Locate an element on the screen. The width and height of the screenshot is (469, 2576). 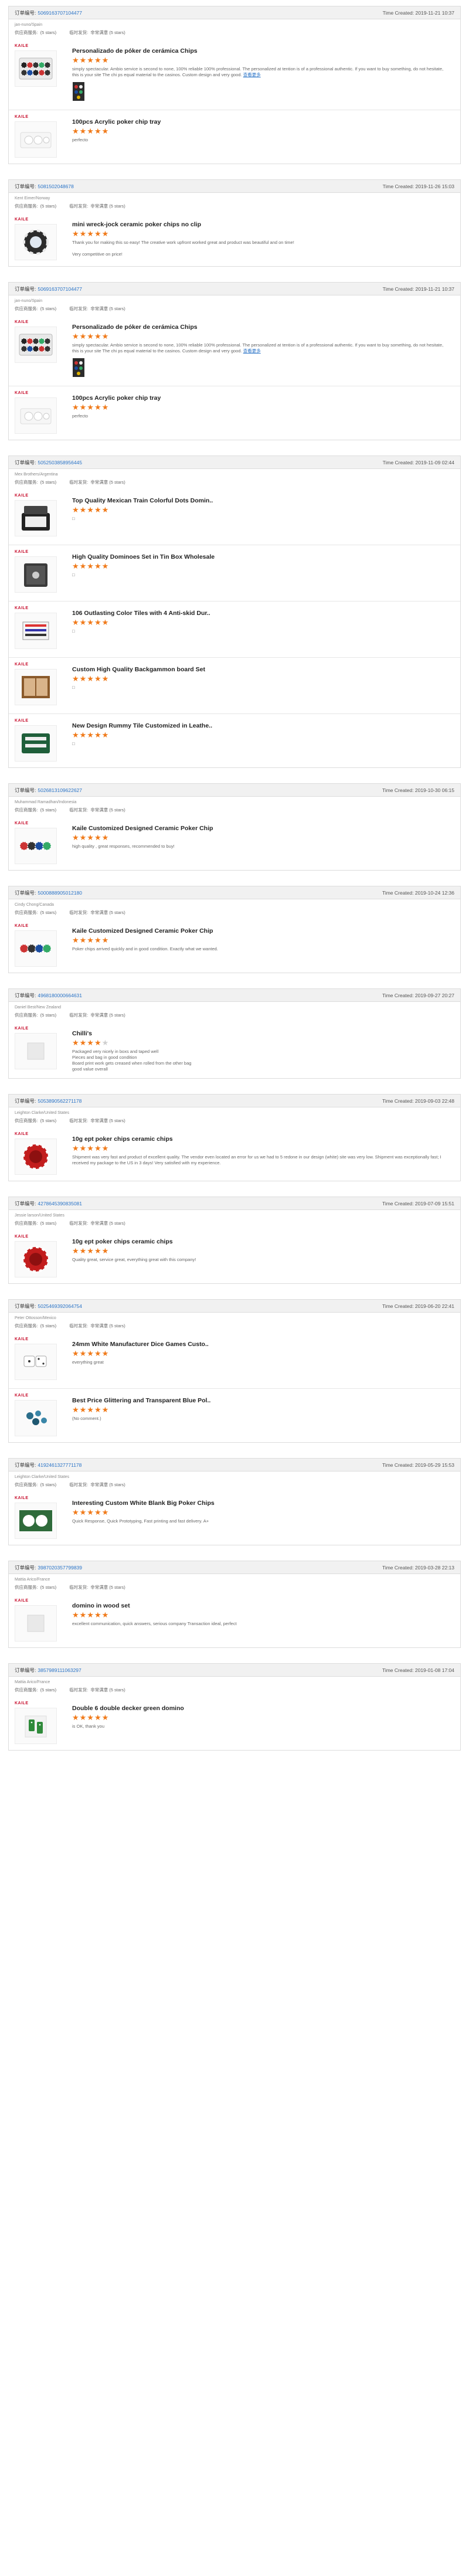
order-number-link: 5081502048678 is located at coordinates (55, 186).